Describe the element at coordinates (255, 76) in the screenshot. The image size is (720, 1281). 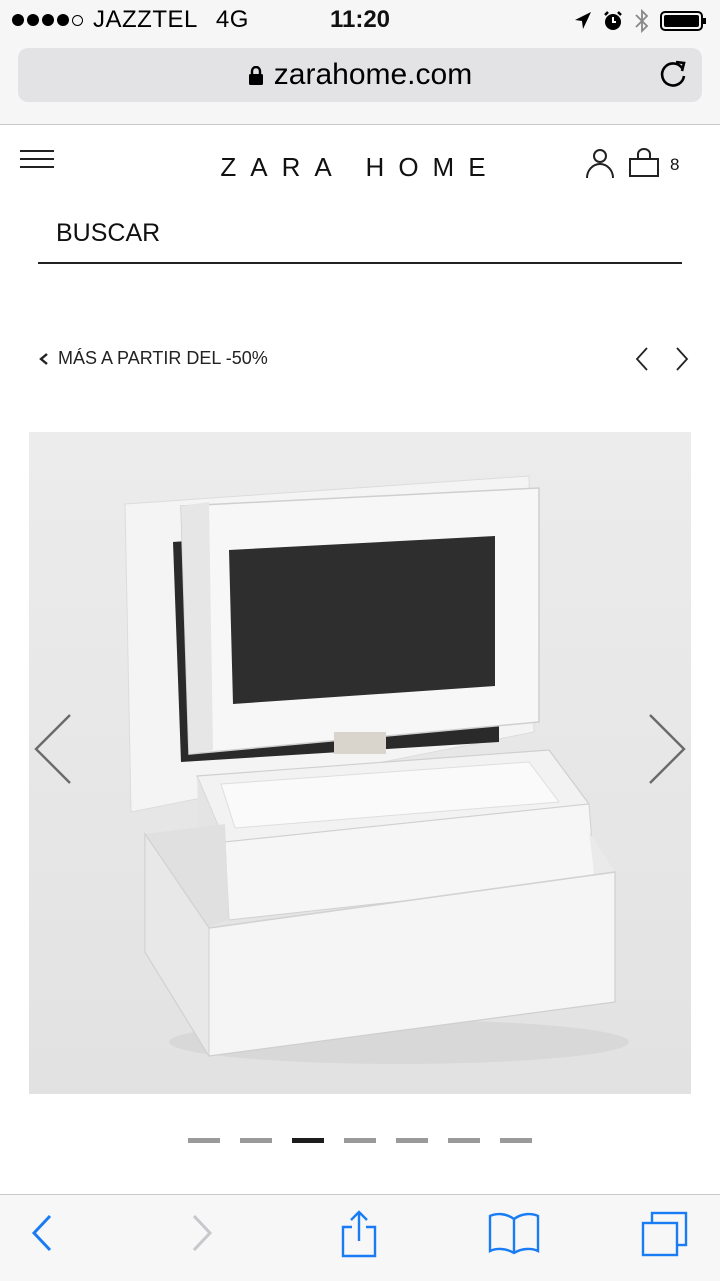
I see `lock-icon` at that location.